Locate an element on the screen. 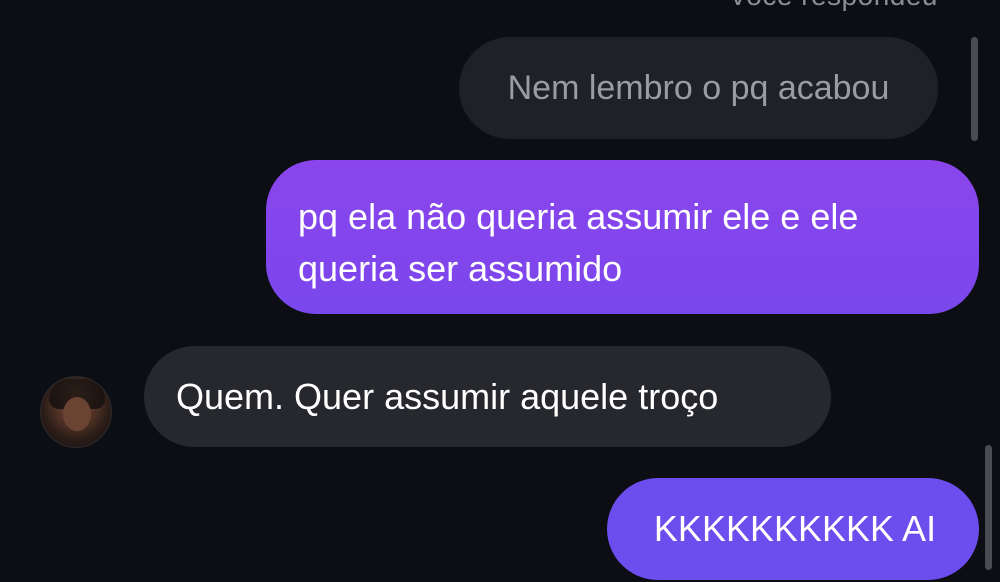 This screenshot has height=582, width=1000. reply-header: Você respondeu is located at coordinates (833, 6).